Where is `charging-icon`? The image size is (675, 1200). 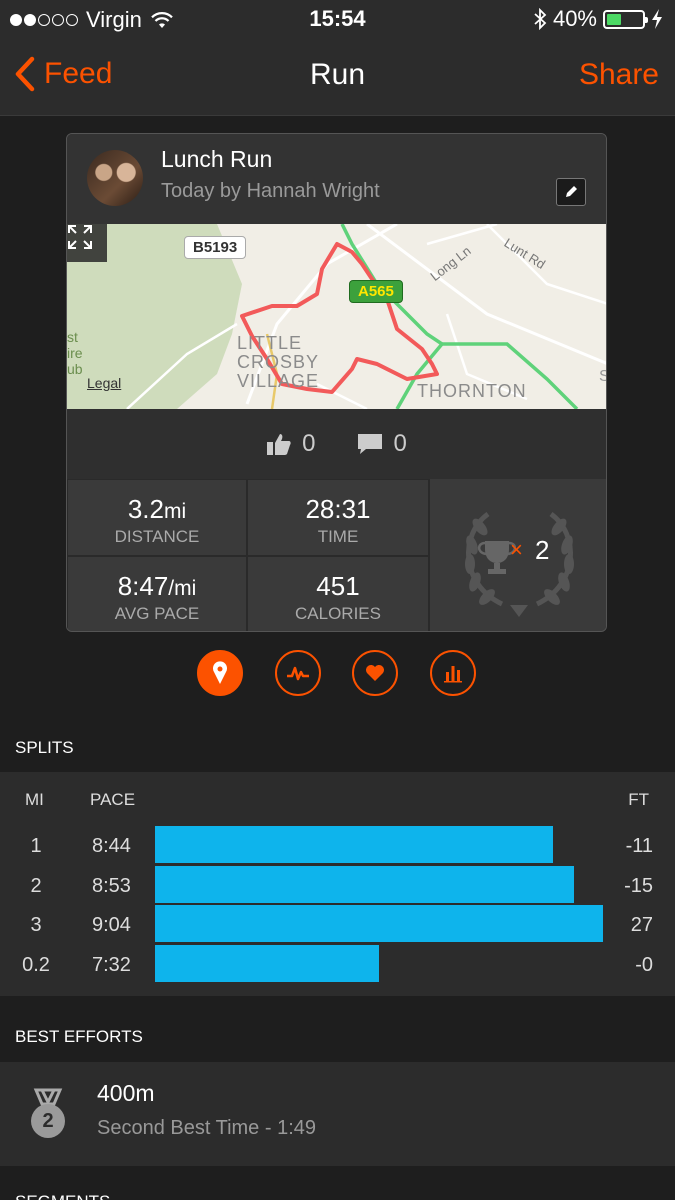 charging-icon is located at coordinates (657, 19).